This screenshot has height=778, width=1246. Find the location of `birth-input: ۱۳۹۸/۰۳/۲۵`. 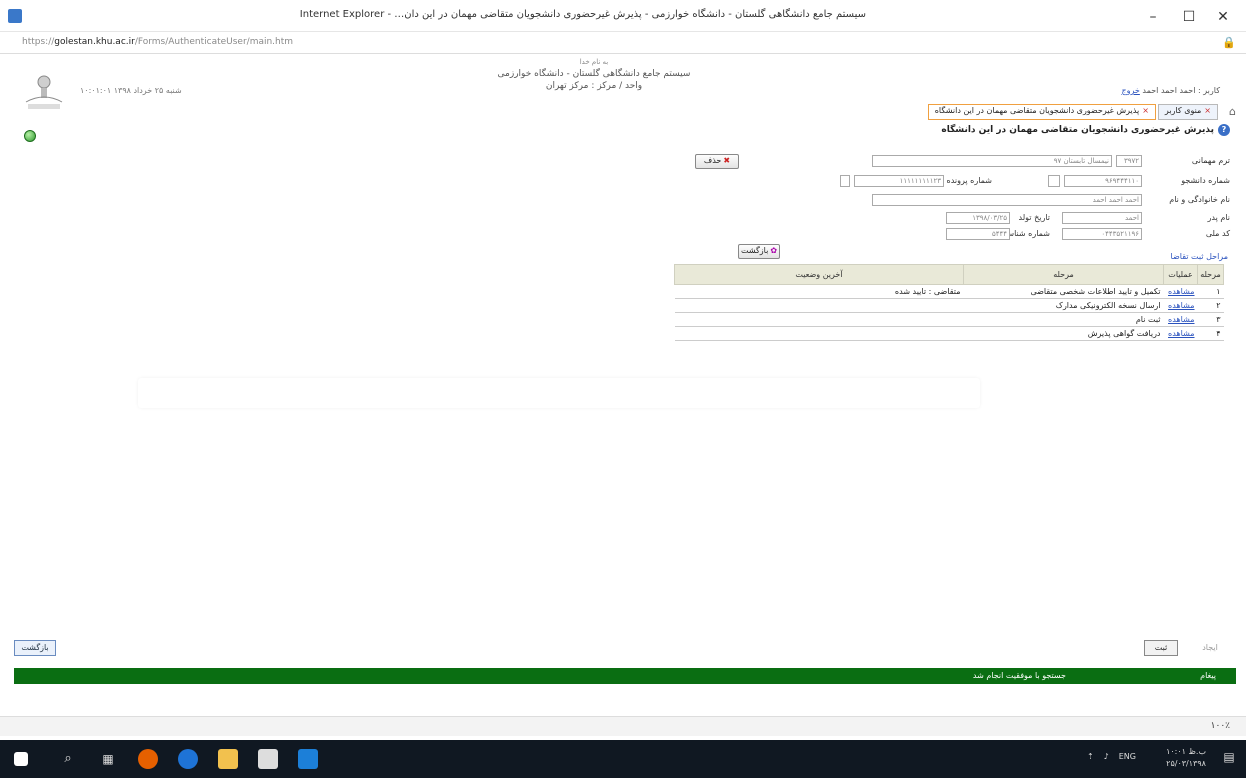

birth-input: ۱۳۹۸/۰۳/۲۵ is located at coordinates (978, 218).